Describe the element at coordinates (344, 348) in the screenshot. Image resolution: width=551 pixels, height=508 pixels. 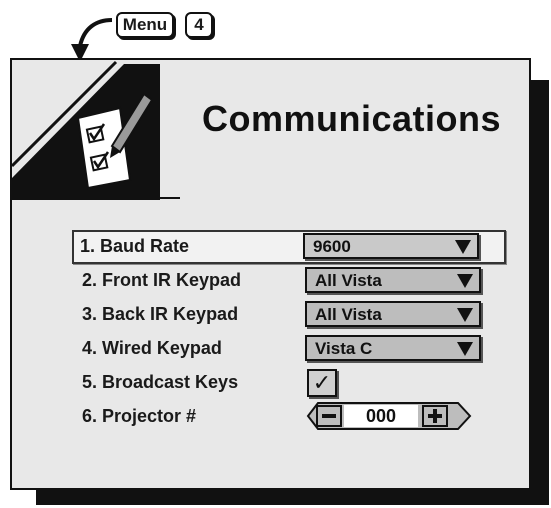
I see `wired-keypad-value: Vista C` at that location.